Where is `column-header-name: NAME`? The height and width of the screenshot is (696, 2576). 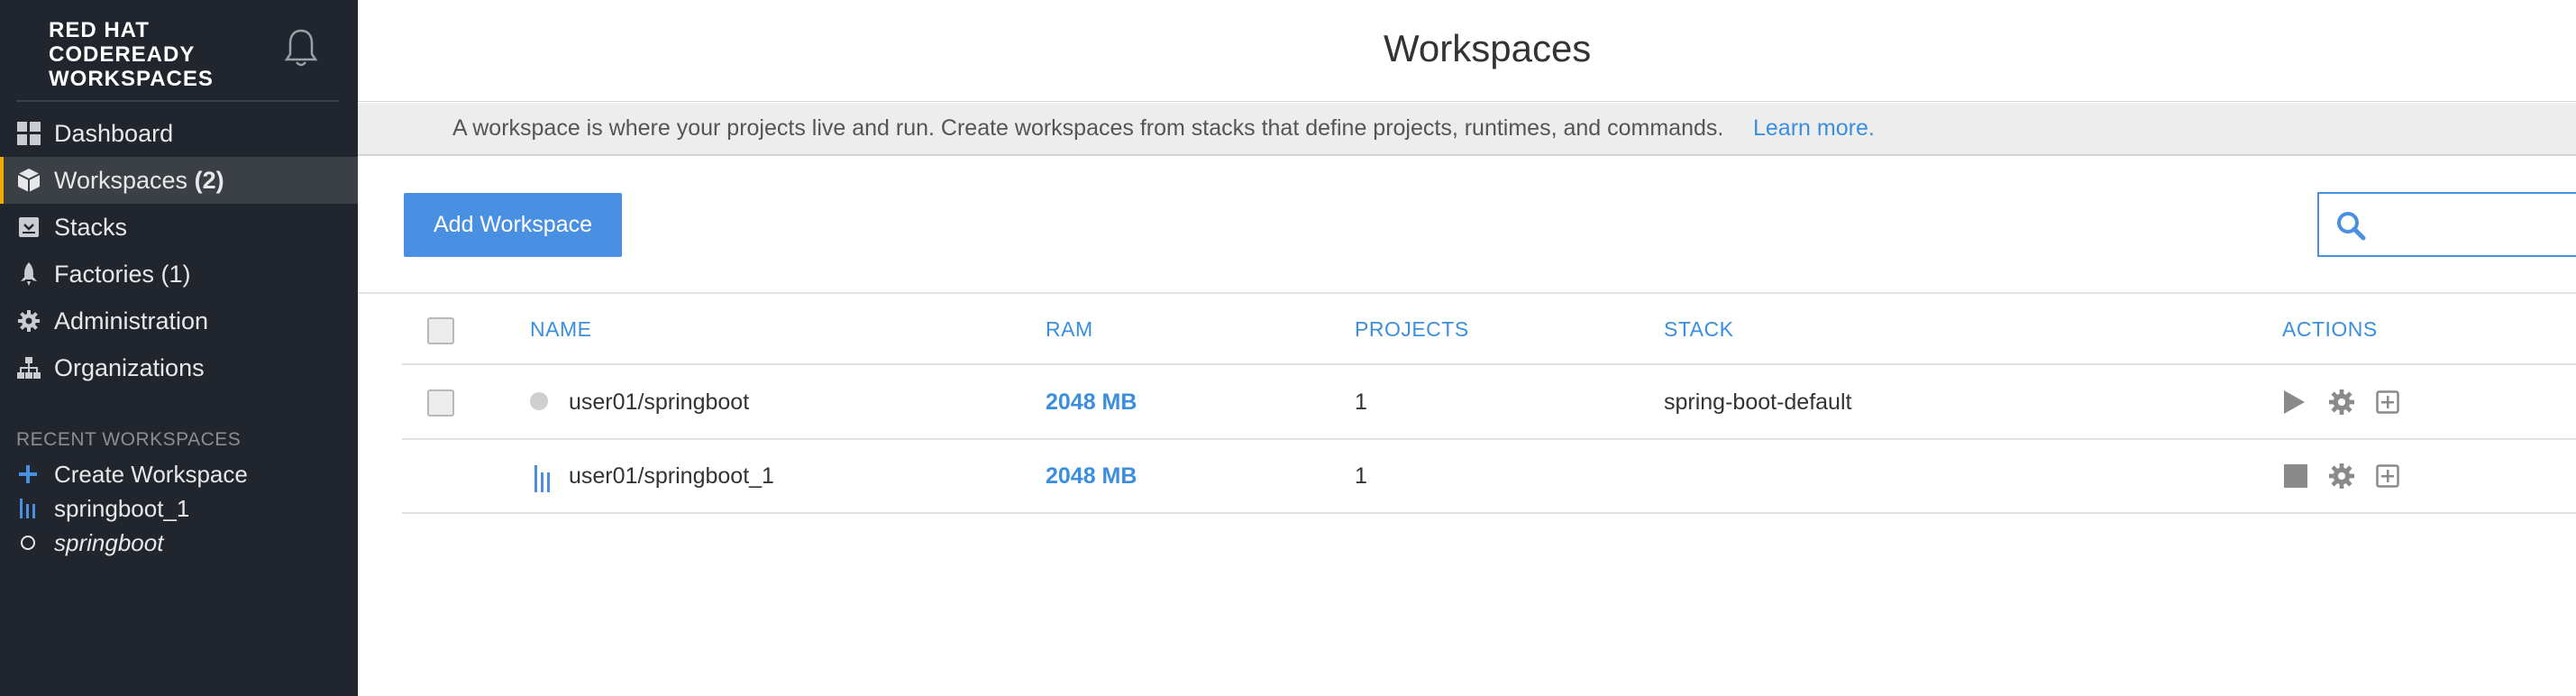 column-header-name: NAME is located at coordinates (560, 329).